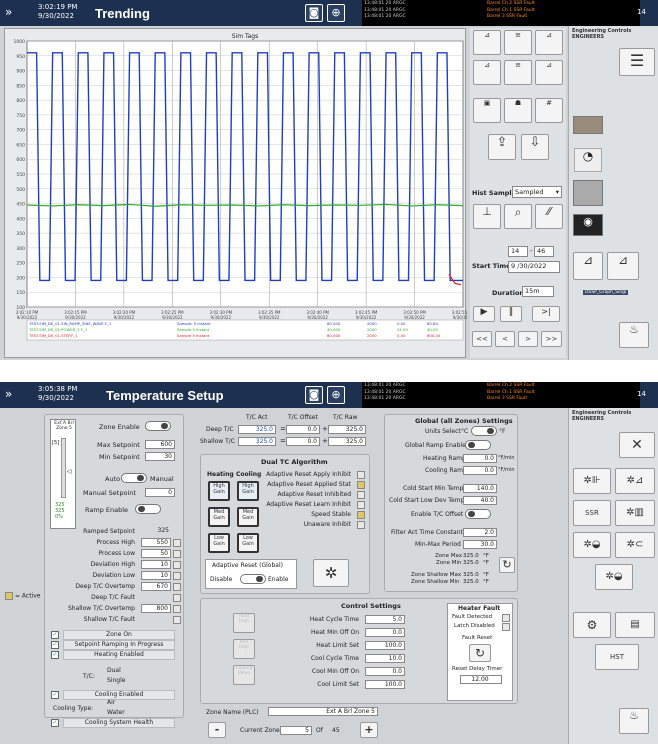 The width and height of the screenshot is (658, 744). I want to click on duration-select: 15m, so click(538, 291).